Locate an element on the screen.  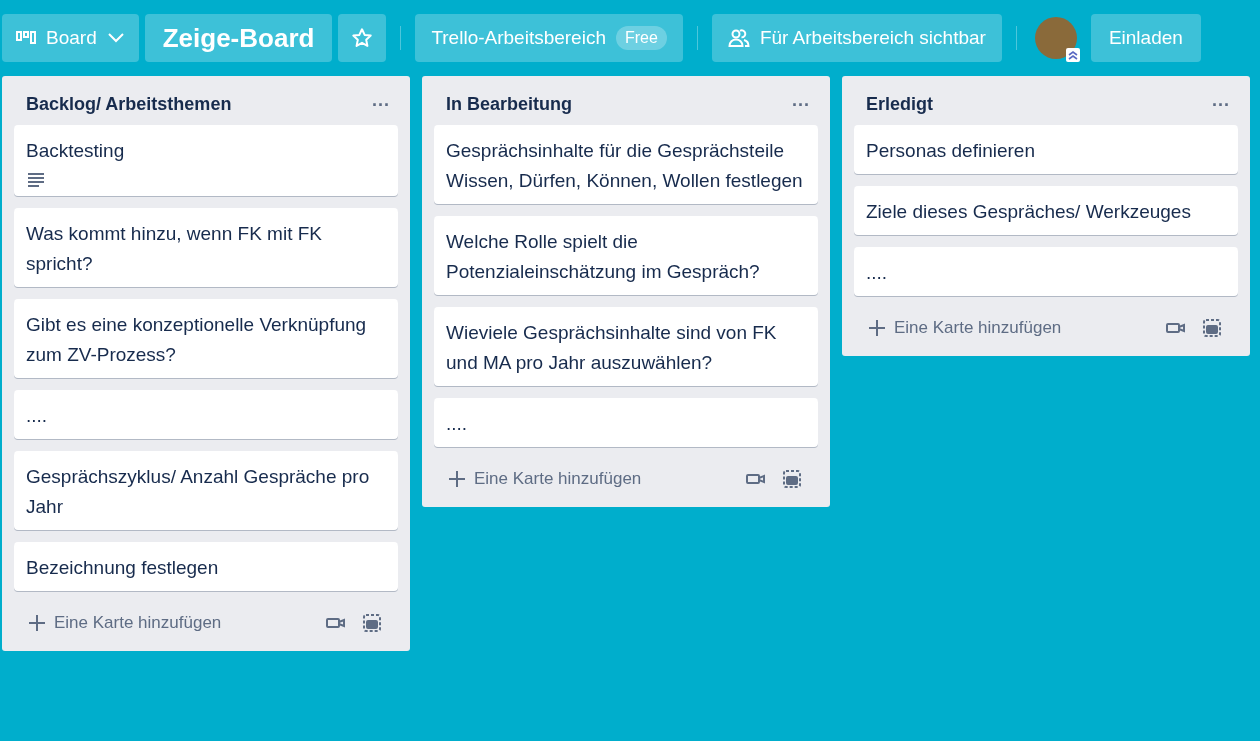
card-title: Personas definieren is located at coordinates (951, 151).